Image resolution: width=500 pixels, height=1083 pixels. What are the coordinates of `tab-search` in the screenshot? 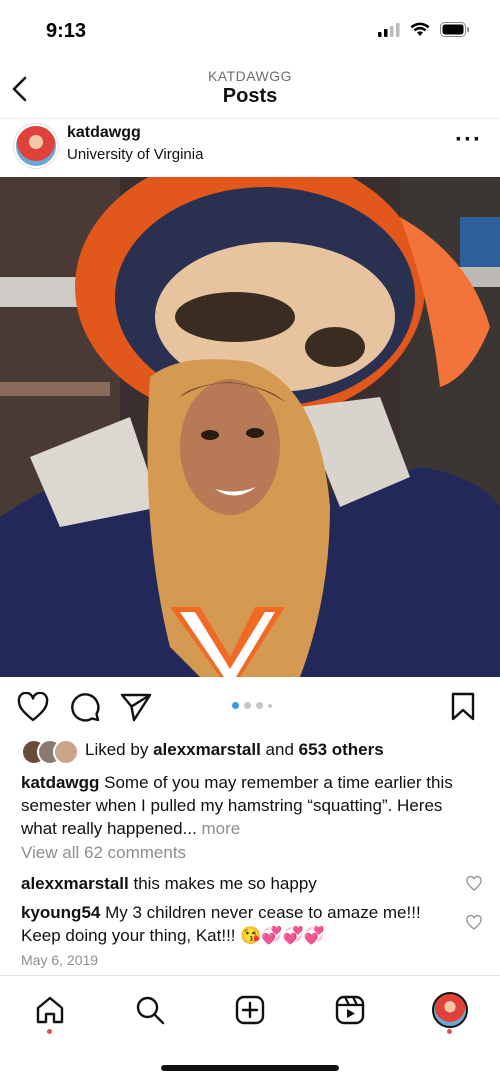 It's located at (150, 1010).